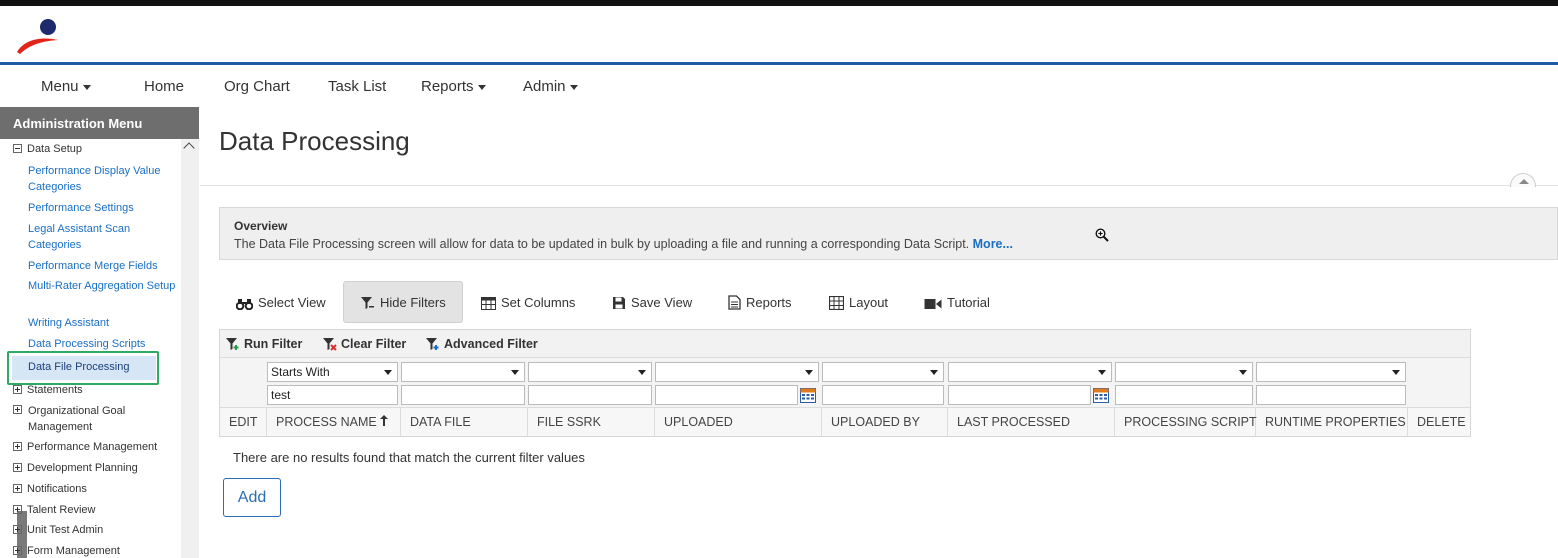  I want to click on clear-filter-label: Clear Filter, so click(374, 344).